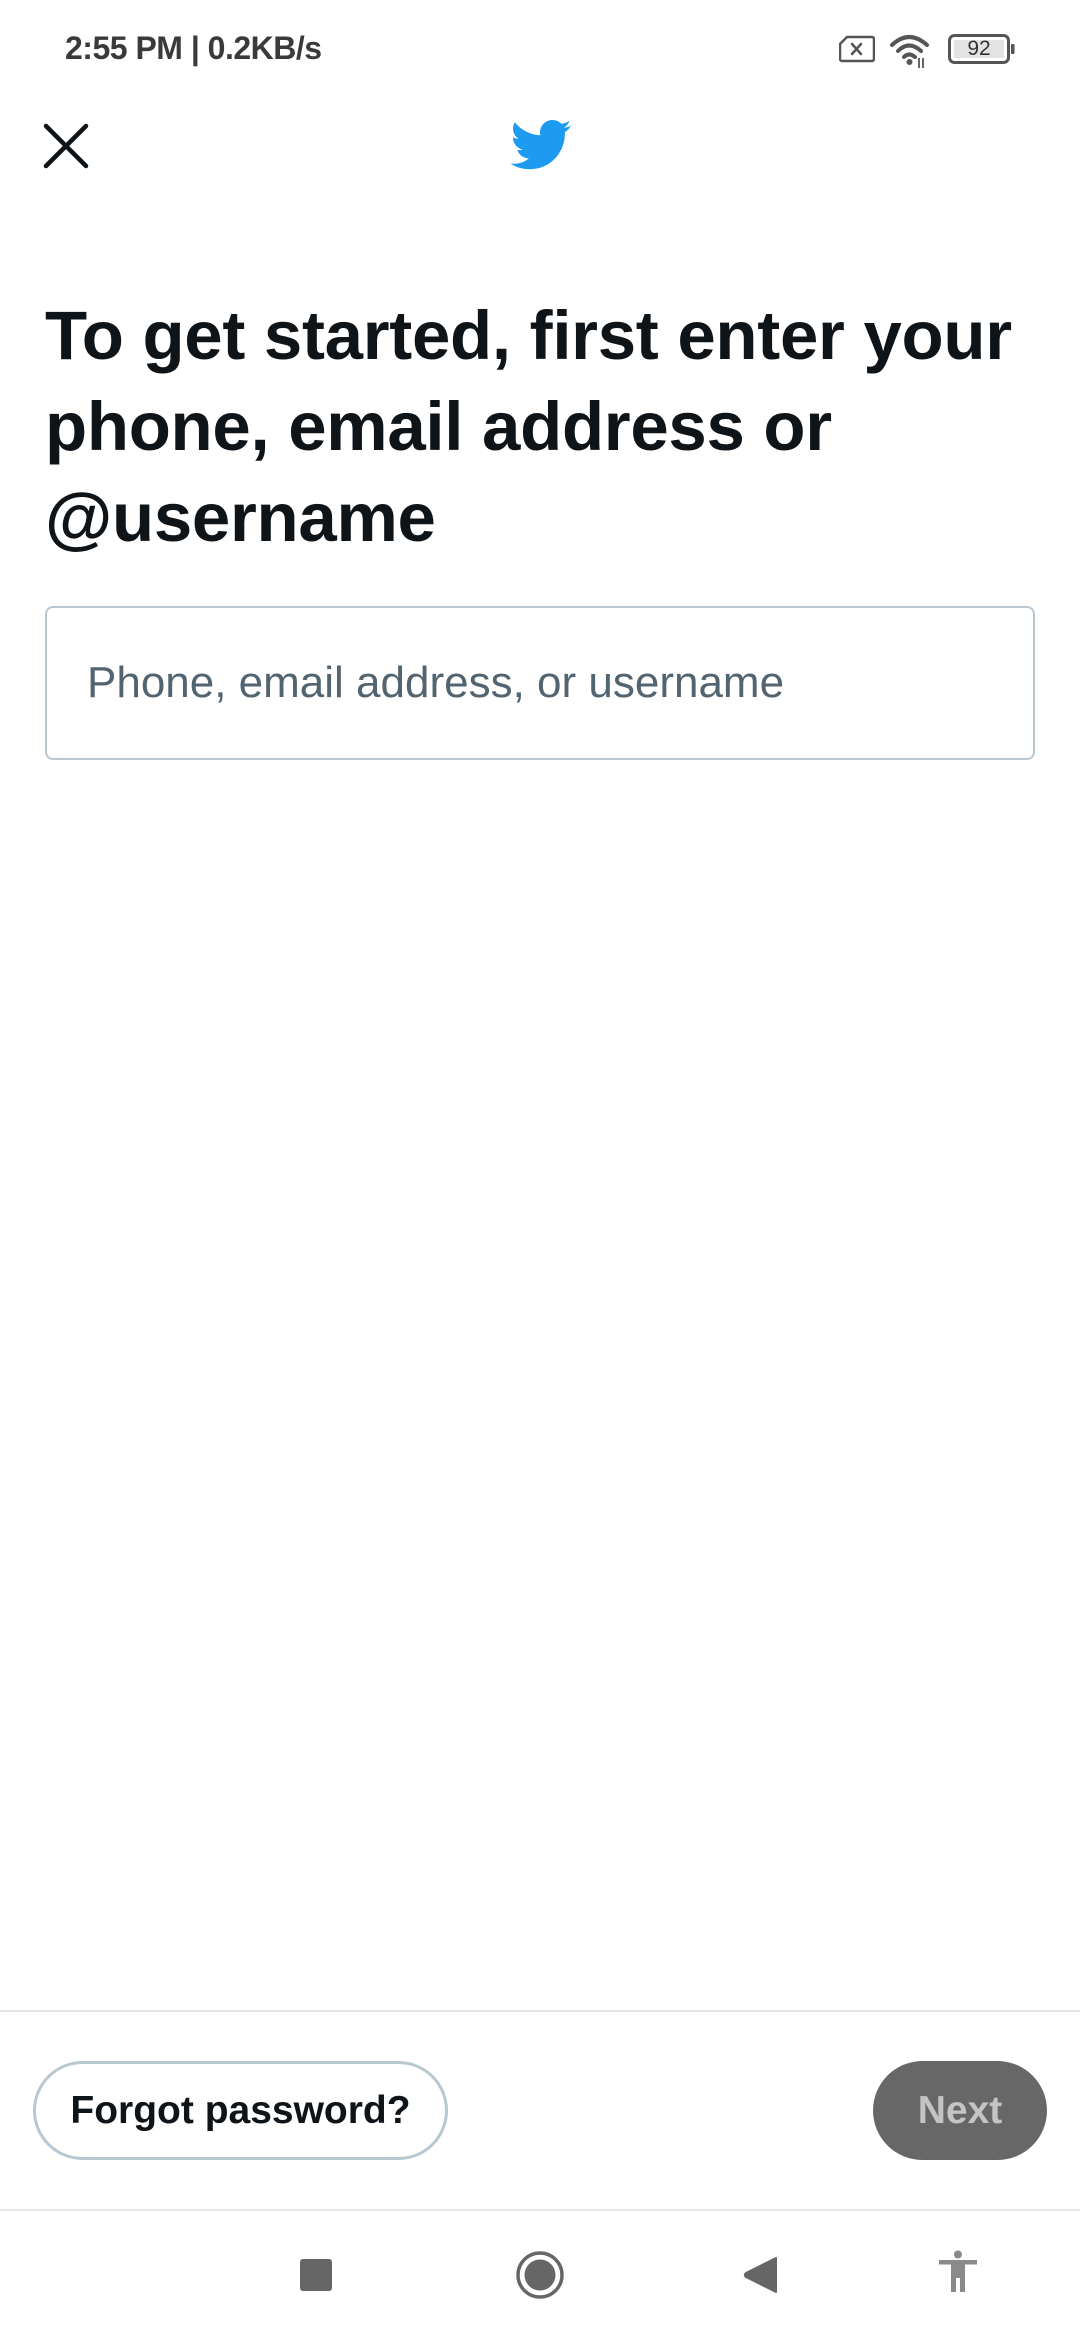  What do you see at coordinates (857, 49) in the screenshot?
I see `no-sim-icon` at bounding box center [857, 49].